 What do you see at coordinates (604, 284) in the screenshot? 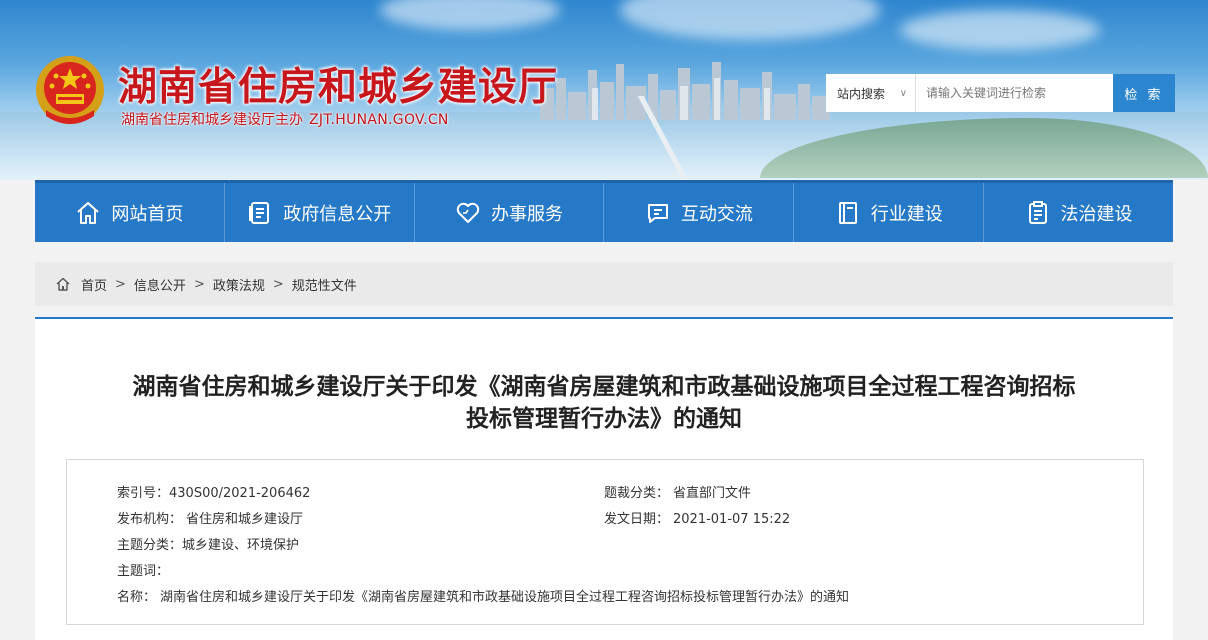
I see `breadcrumb: 首页 > 信息公开 > 政策法规 > 规范性文件` at bounding box center [604, 284].